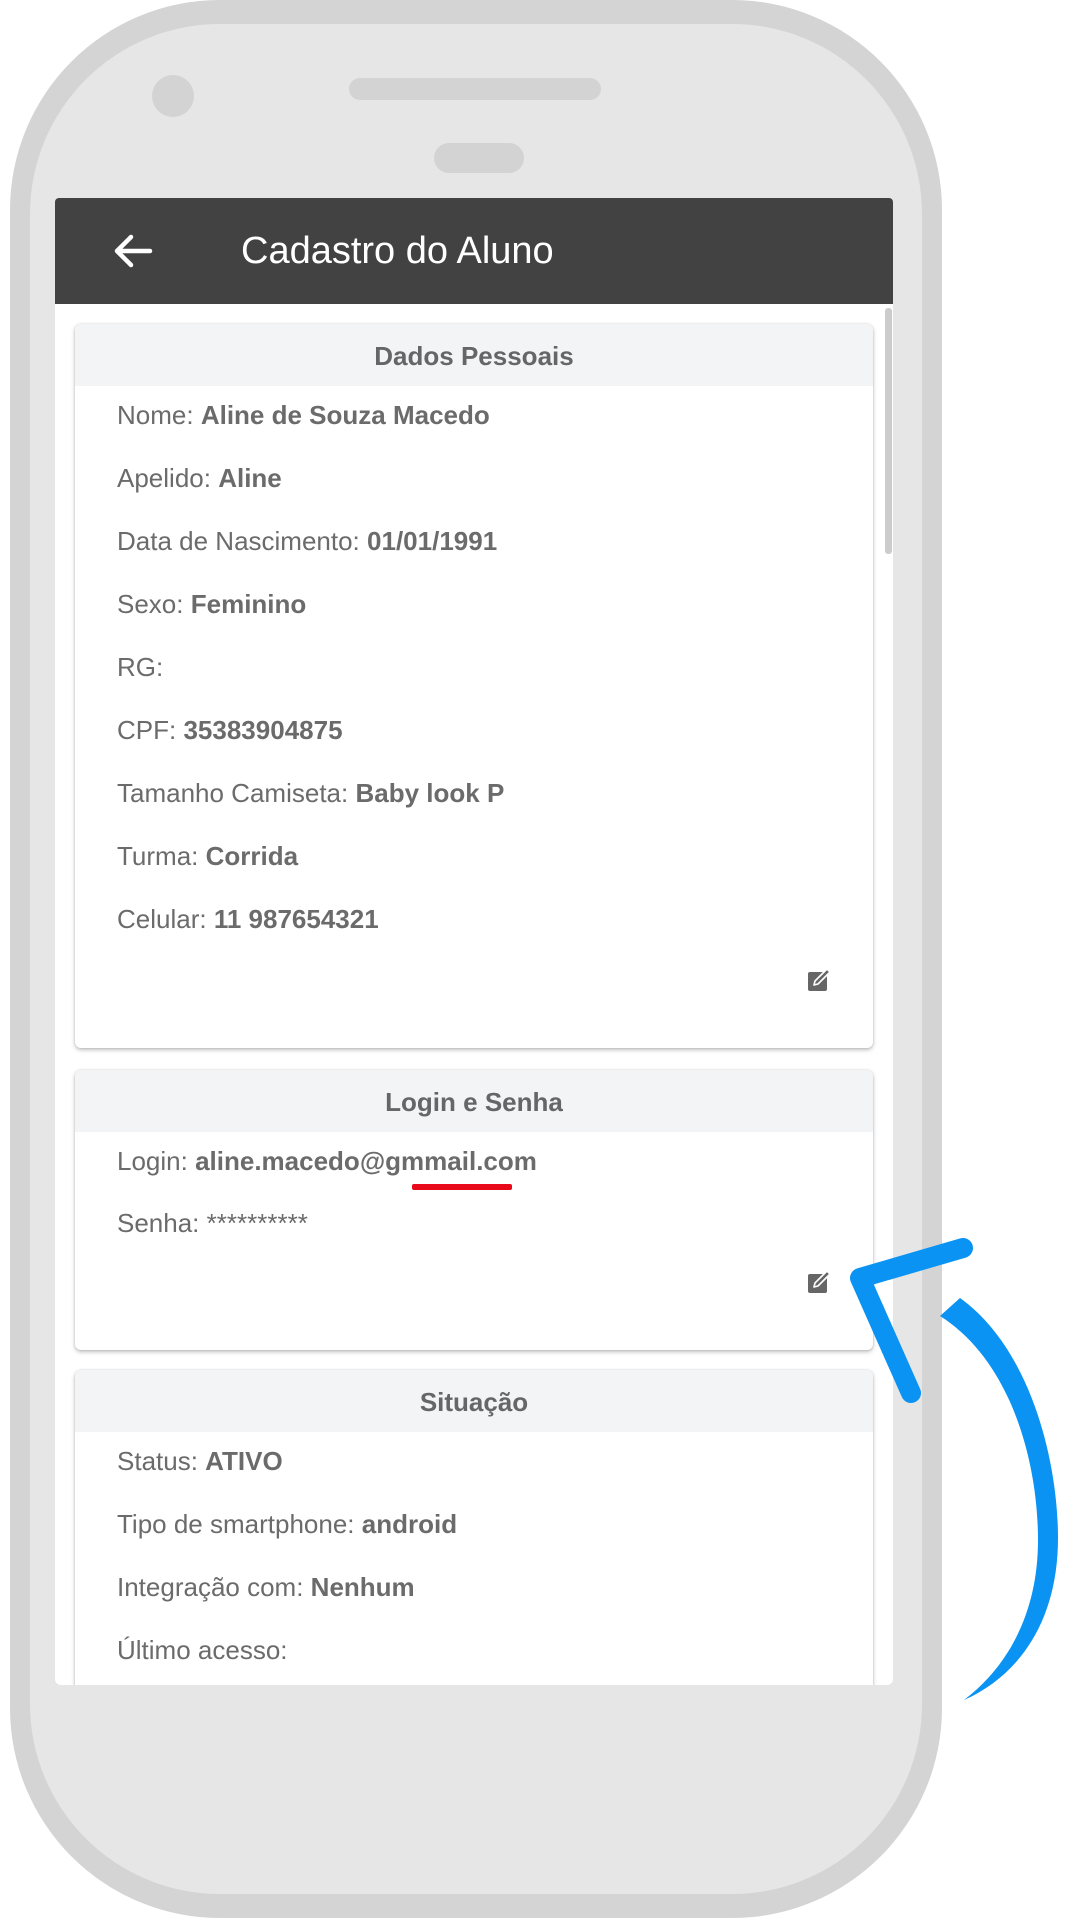  I want to click on field-label: Tamanho Camiseta:, so click(233, 793).